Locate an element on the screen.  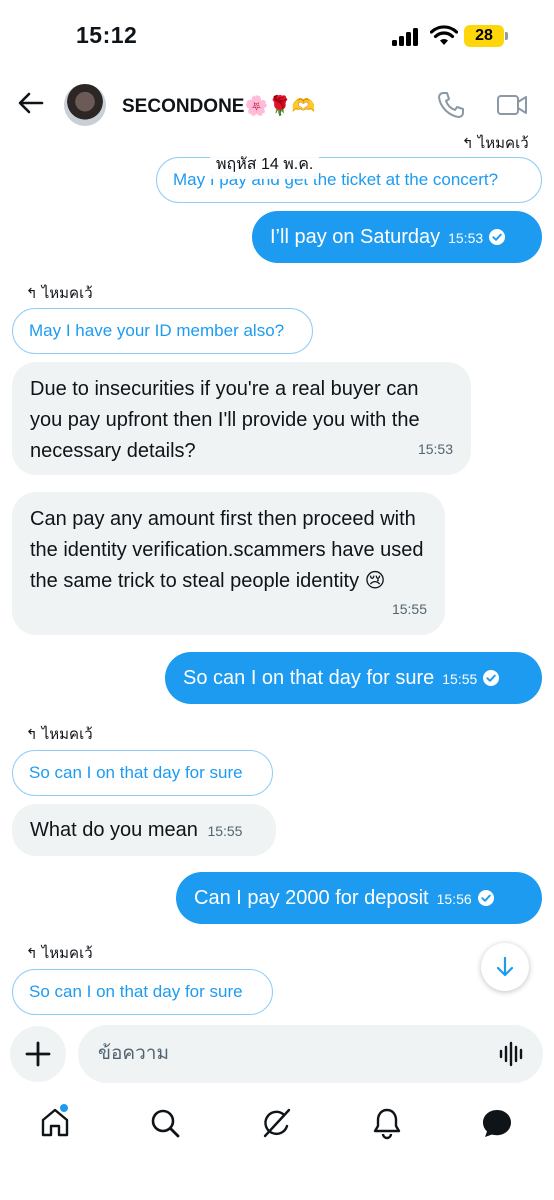
message-input is located at coordinates (288, 1054).